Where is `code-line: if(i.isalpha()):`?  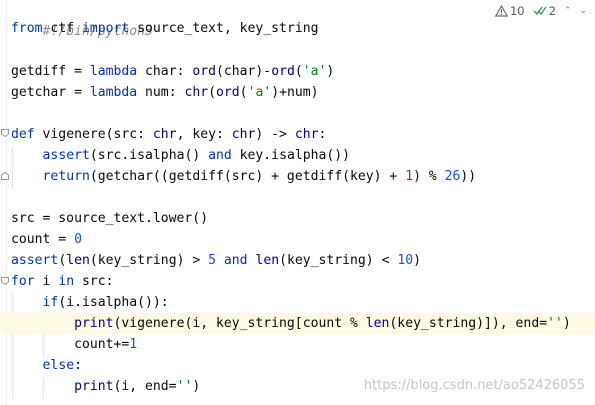 code-line: if(i.isalpha()): is located at coordinates (297, 302).